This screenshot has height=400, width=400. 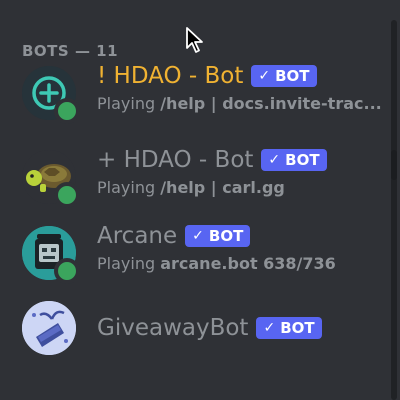 What do you see at coordinates (197, 40) in the screenshot?
I see `cursor-pointer-icon` at bounding box center [197, 40].